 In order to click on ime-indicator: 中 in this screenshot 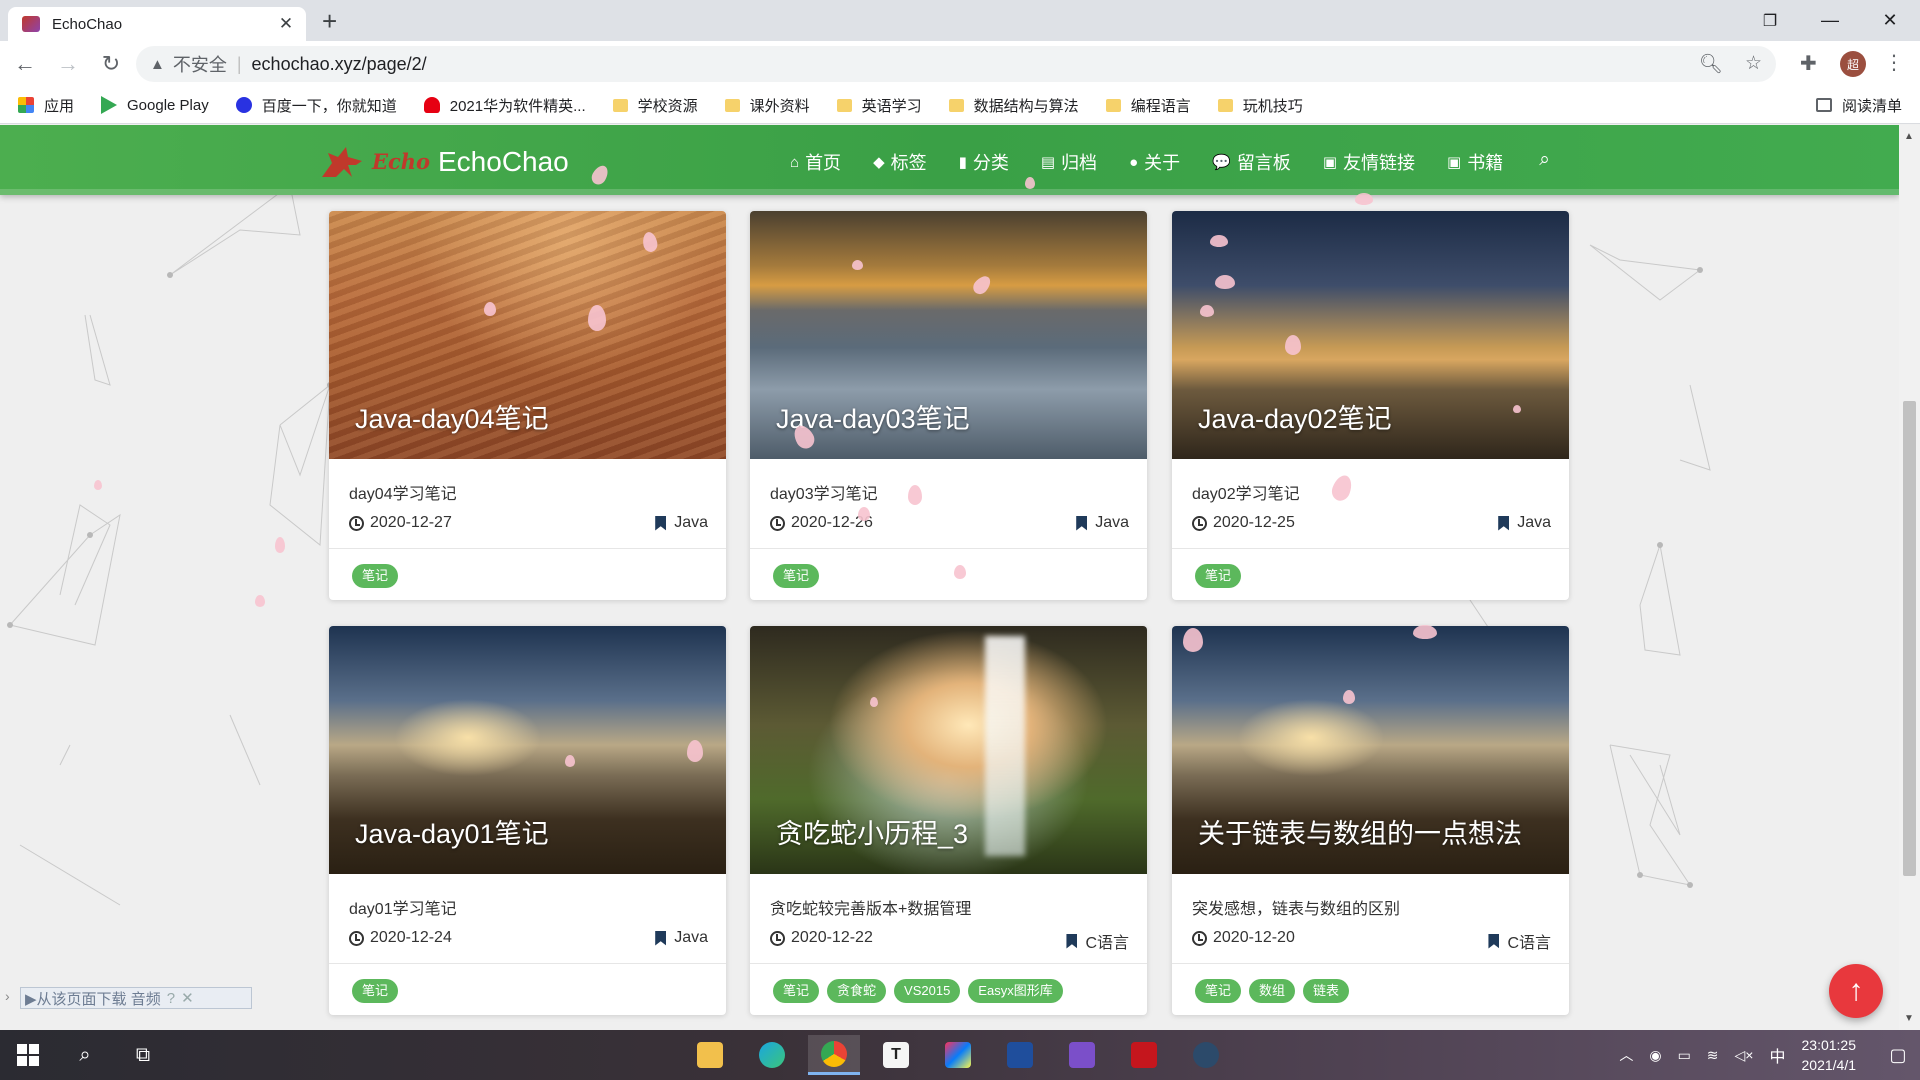, I will do `click(1777, 1055)`.